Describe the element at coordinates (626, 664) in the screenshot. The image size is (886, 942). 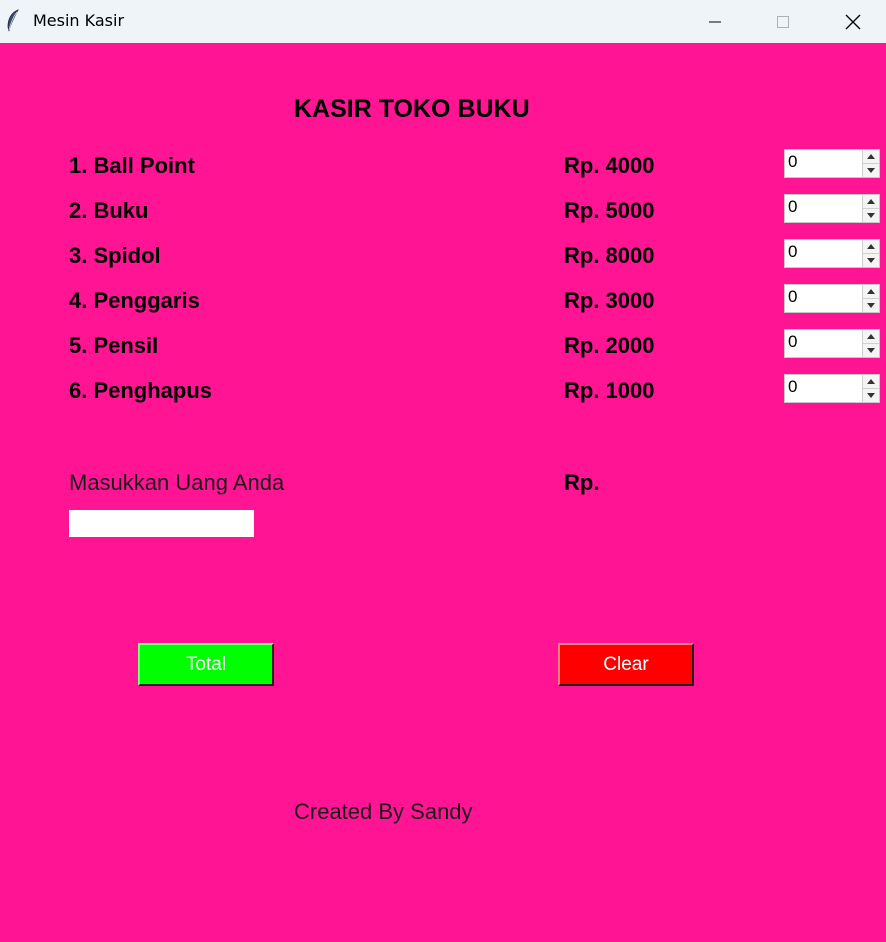
I see `clear-button: Clear` at that location.